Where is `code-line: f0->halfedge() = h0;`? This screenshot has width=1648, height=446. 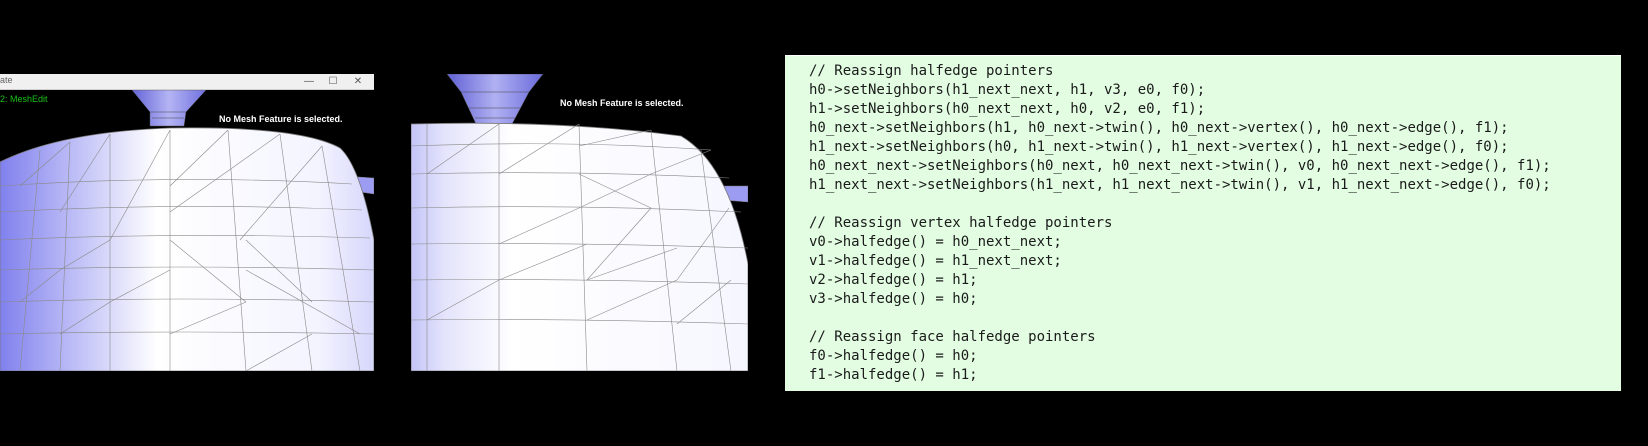 code-line: f0->halfedge() = h0; is located at coordinates (893, 356).